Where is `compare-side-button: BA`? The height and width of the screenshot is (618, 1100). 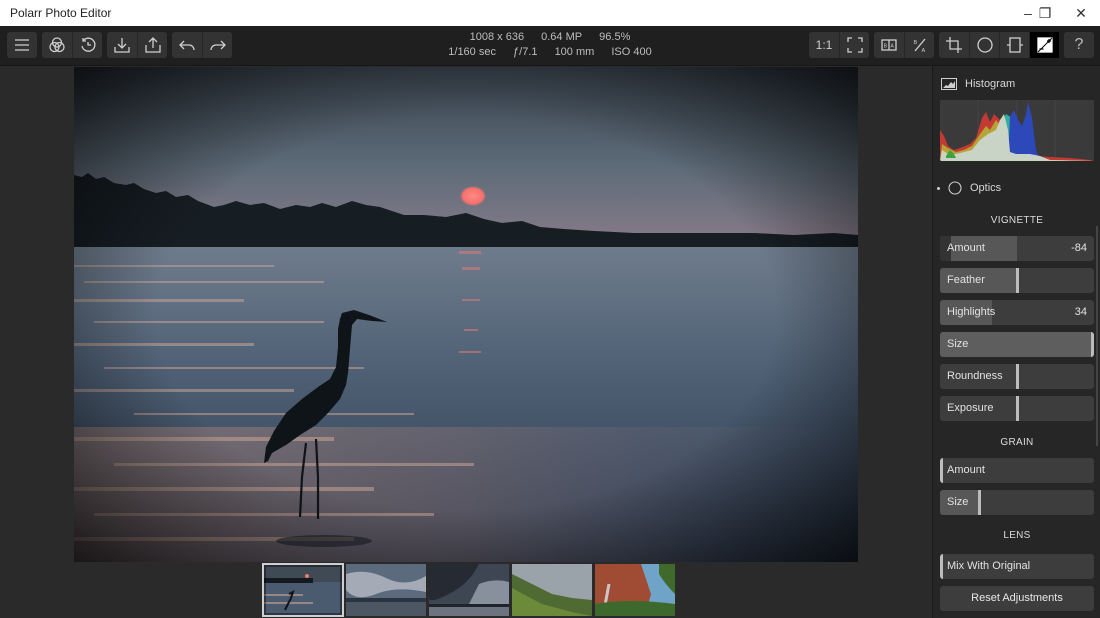 compare-side-button: BA is located at coordinates (889, 45).